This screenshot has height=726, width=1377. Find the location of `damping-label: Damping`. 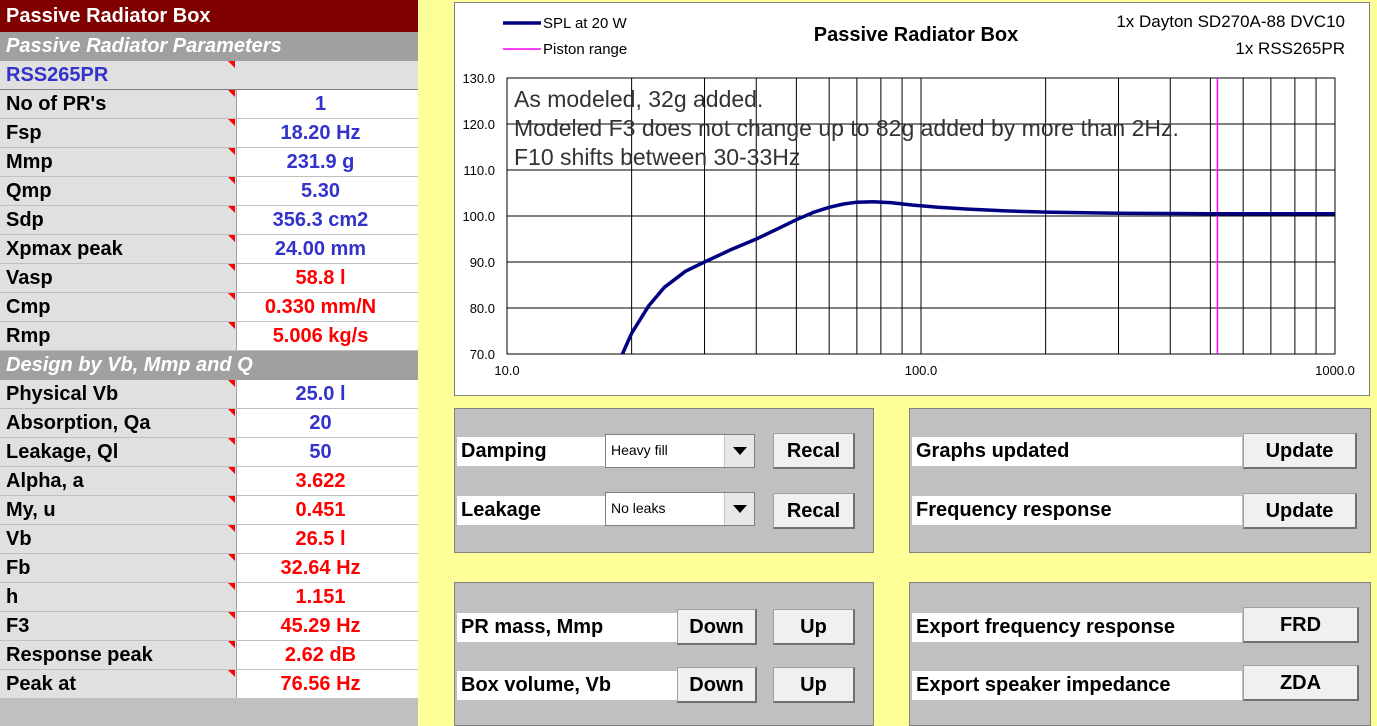

damping-label: Damping is located at coordinates (531, 451).